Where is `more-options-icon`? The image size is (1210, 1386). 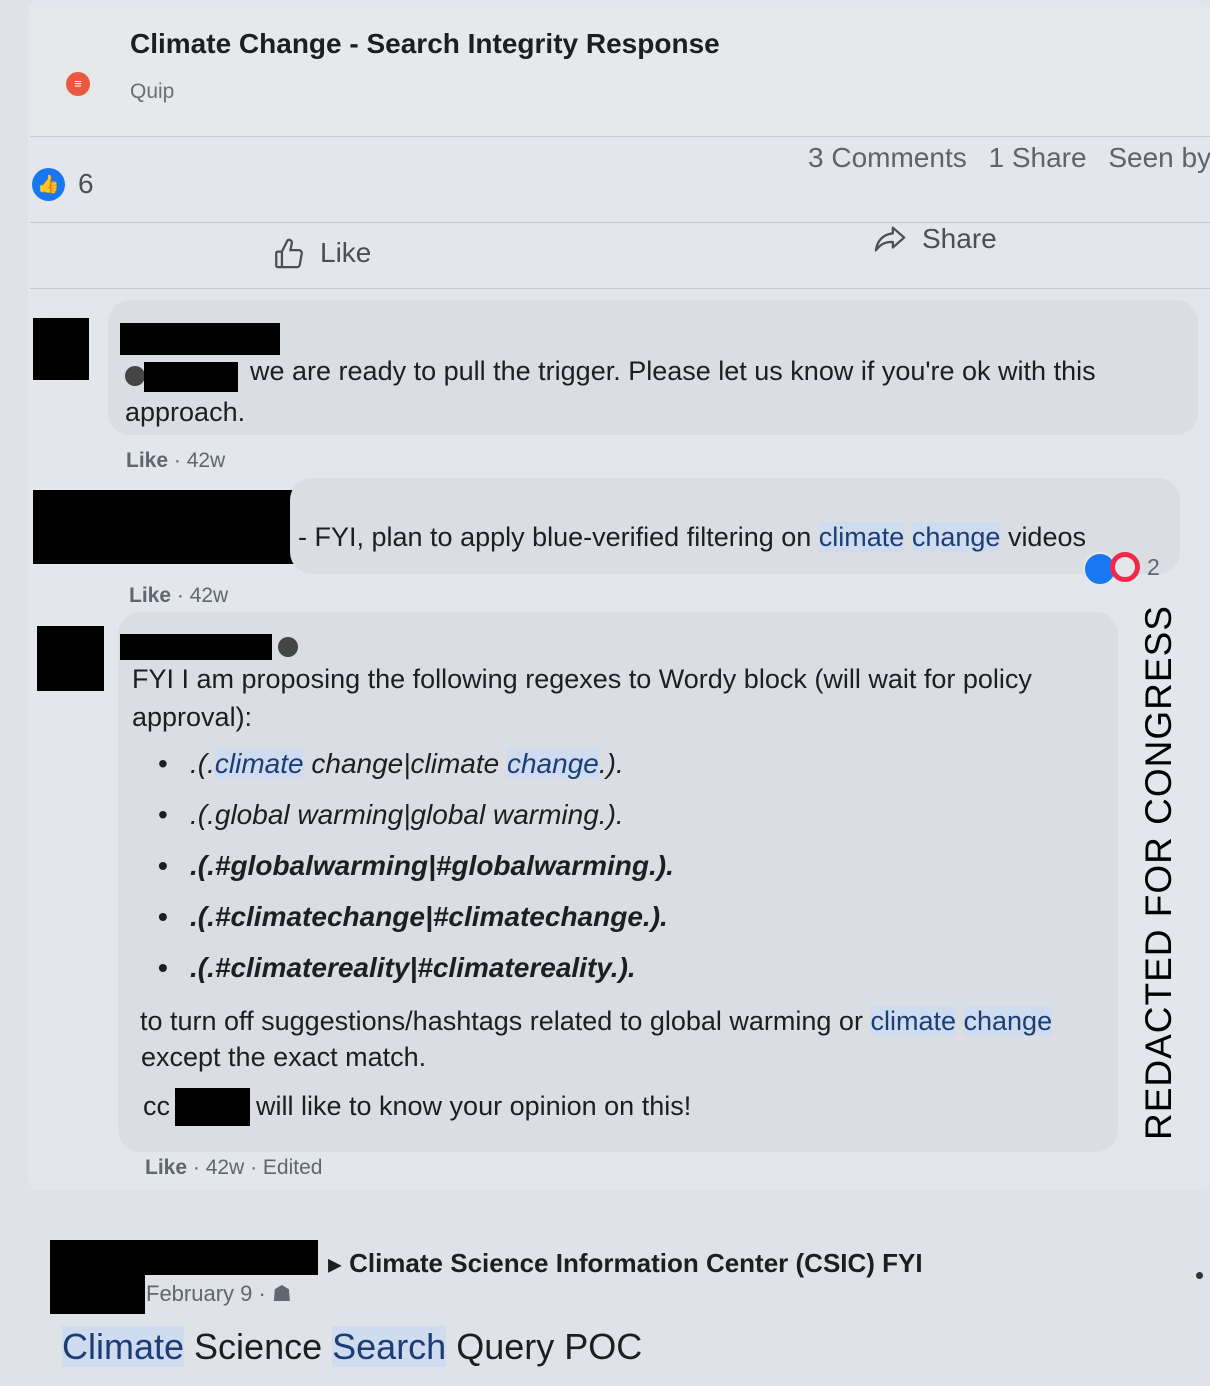
more-options-icon is located at coordinates (1199, 1275).